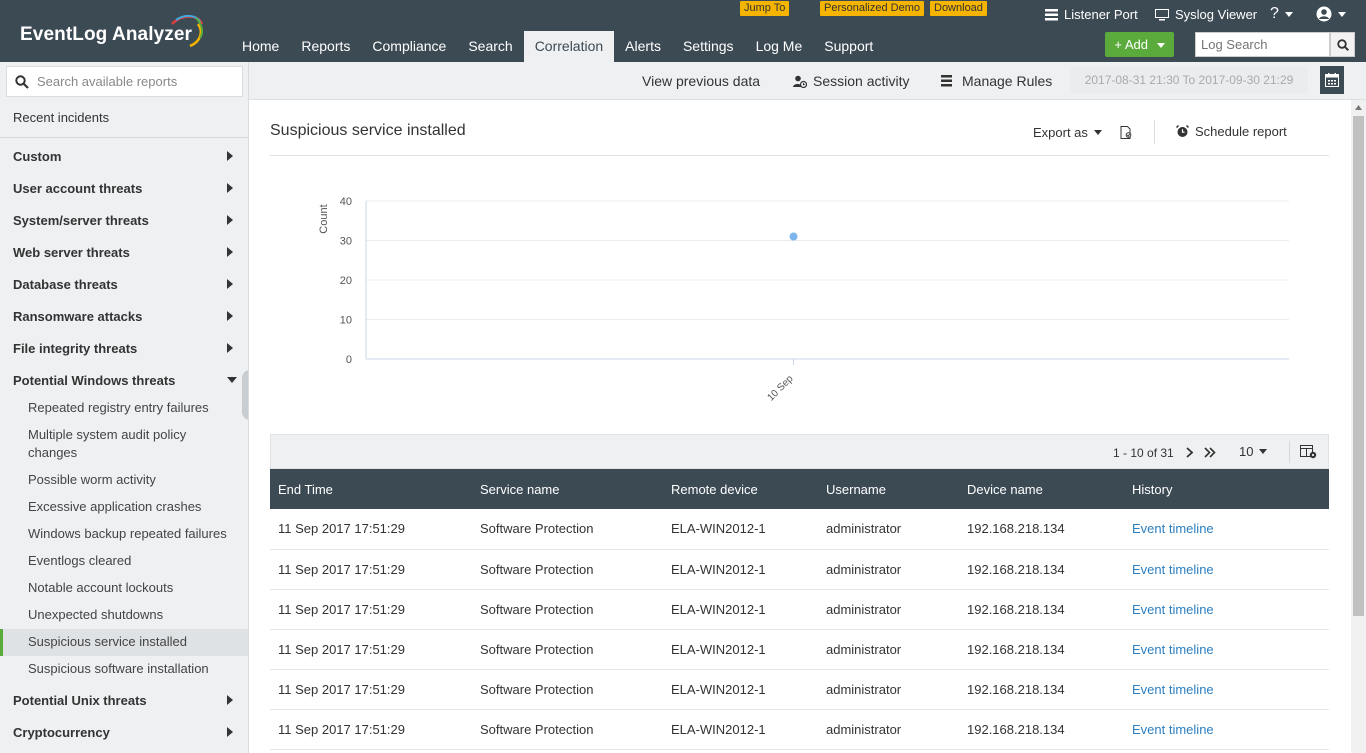 Image resolution: width=1366 pixels, height=753 pixels. I want to click on sidebar-item-eventlogs-cleared: Eventlogs cleared, so click(128, 561).